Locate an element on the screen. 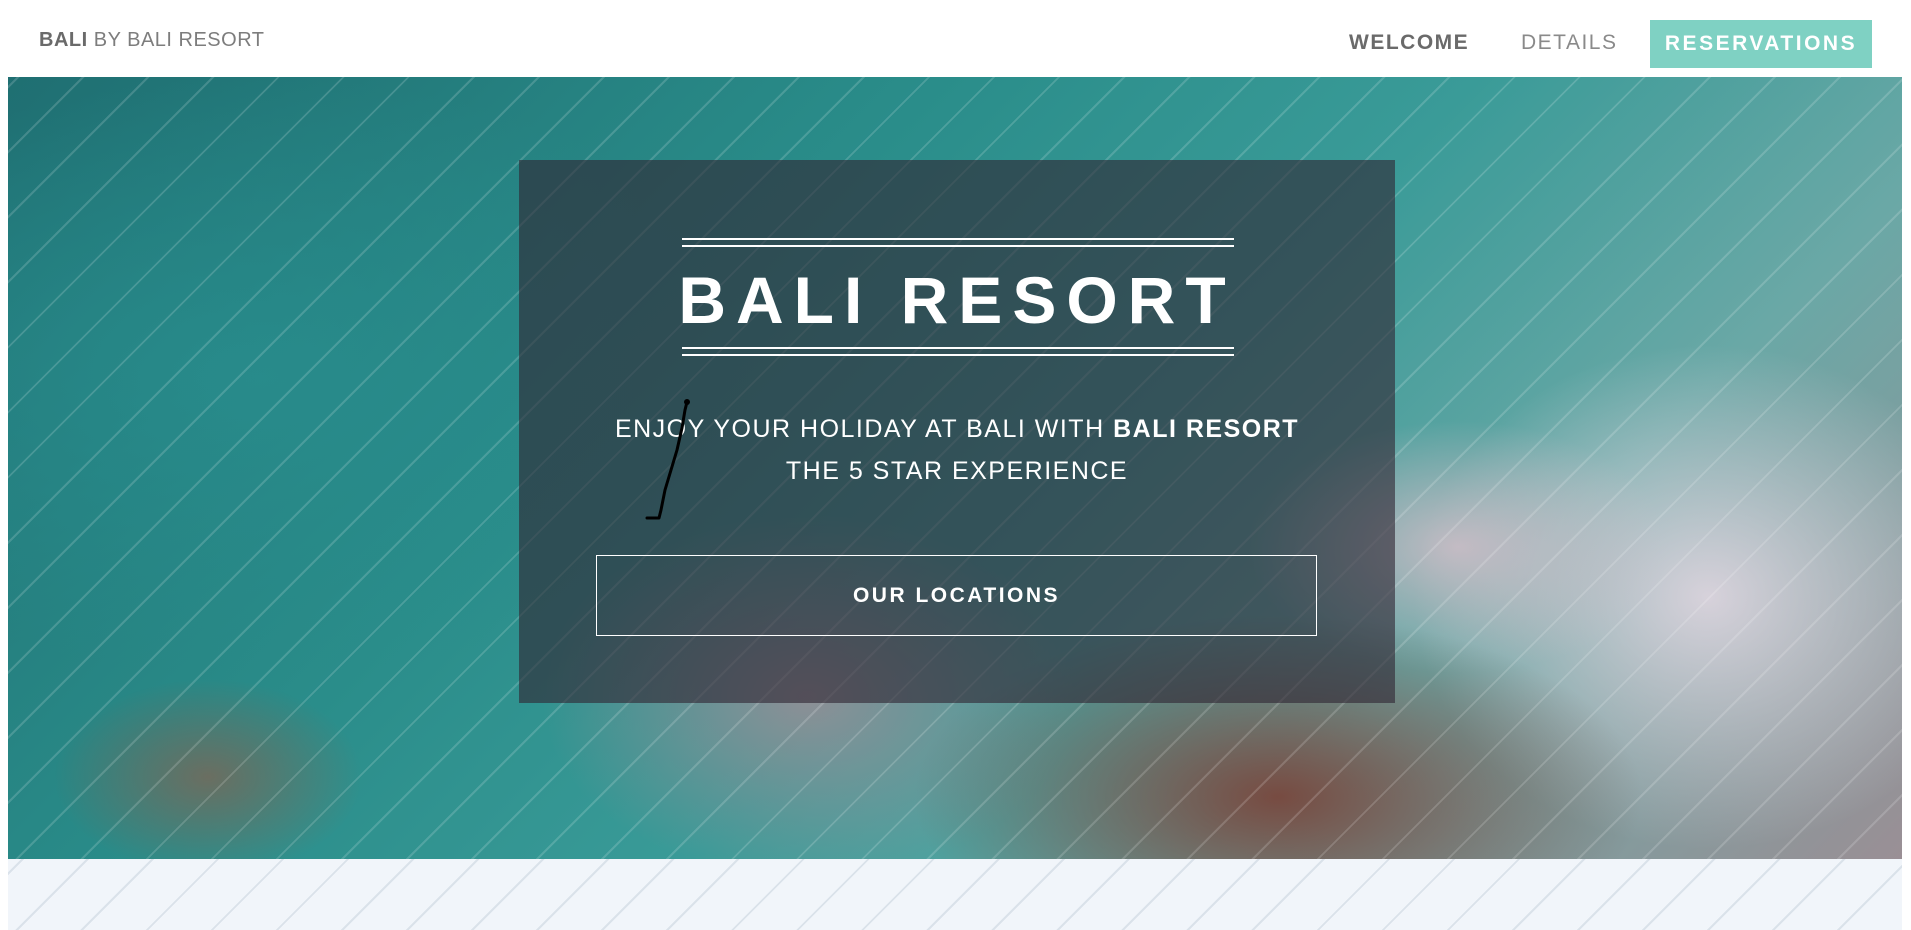 This screenshot has width=1911, height=930. content-section-top is located at coordinates (955, 894).